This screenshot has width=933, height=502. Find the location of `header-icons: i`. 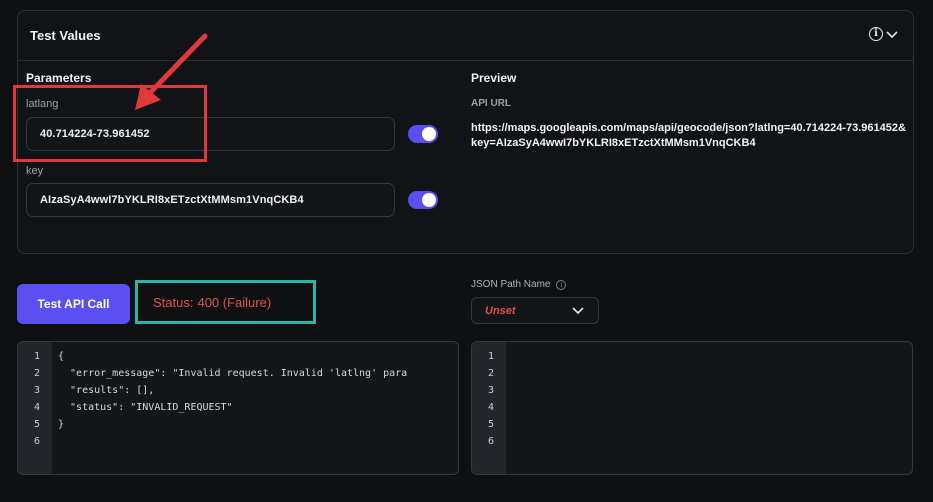

header-icons: i is located at coordinates (884, 34).